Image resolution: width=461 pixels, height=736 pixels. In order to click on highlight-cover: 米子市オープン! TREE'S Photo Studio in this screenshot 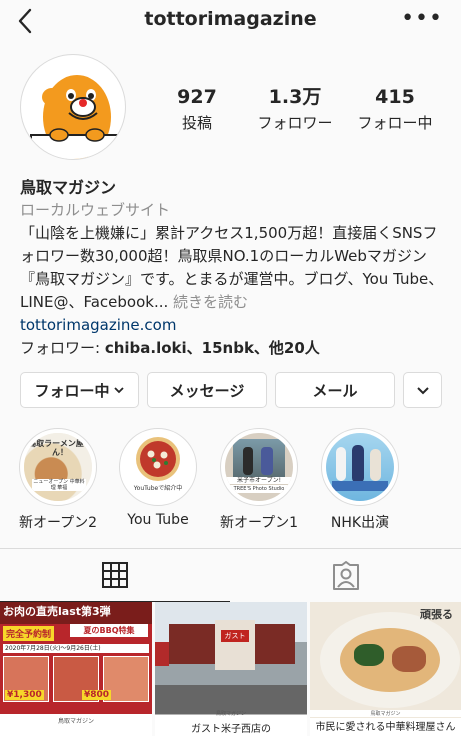, I will do `click(259, 467)`.